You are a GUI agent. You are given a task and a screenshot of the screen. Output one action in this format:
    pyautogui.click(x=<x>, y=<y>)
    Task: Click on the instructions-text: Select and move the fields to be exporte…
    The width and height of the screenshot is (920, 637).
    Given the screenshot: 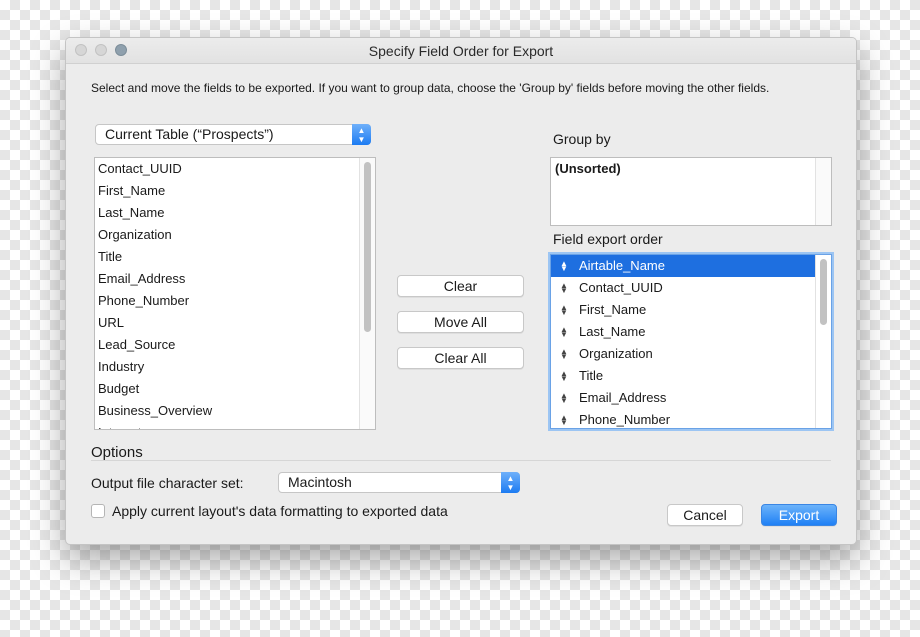 What is the action you would take?
    pyautogui.click(x=430, y=88)
    